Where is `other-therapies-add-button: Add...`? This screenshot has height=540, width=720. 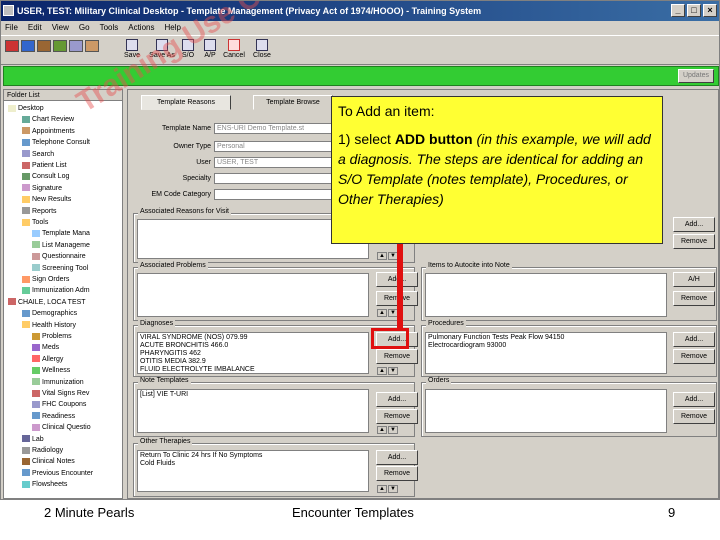
other-therapies-add-button: Add... is located at coordinates (397, 457).